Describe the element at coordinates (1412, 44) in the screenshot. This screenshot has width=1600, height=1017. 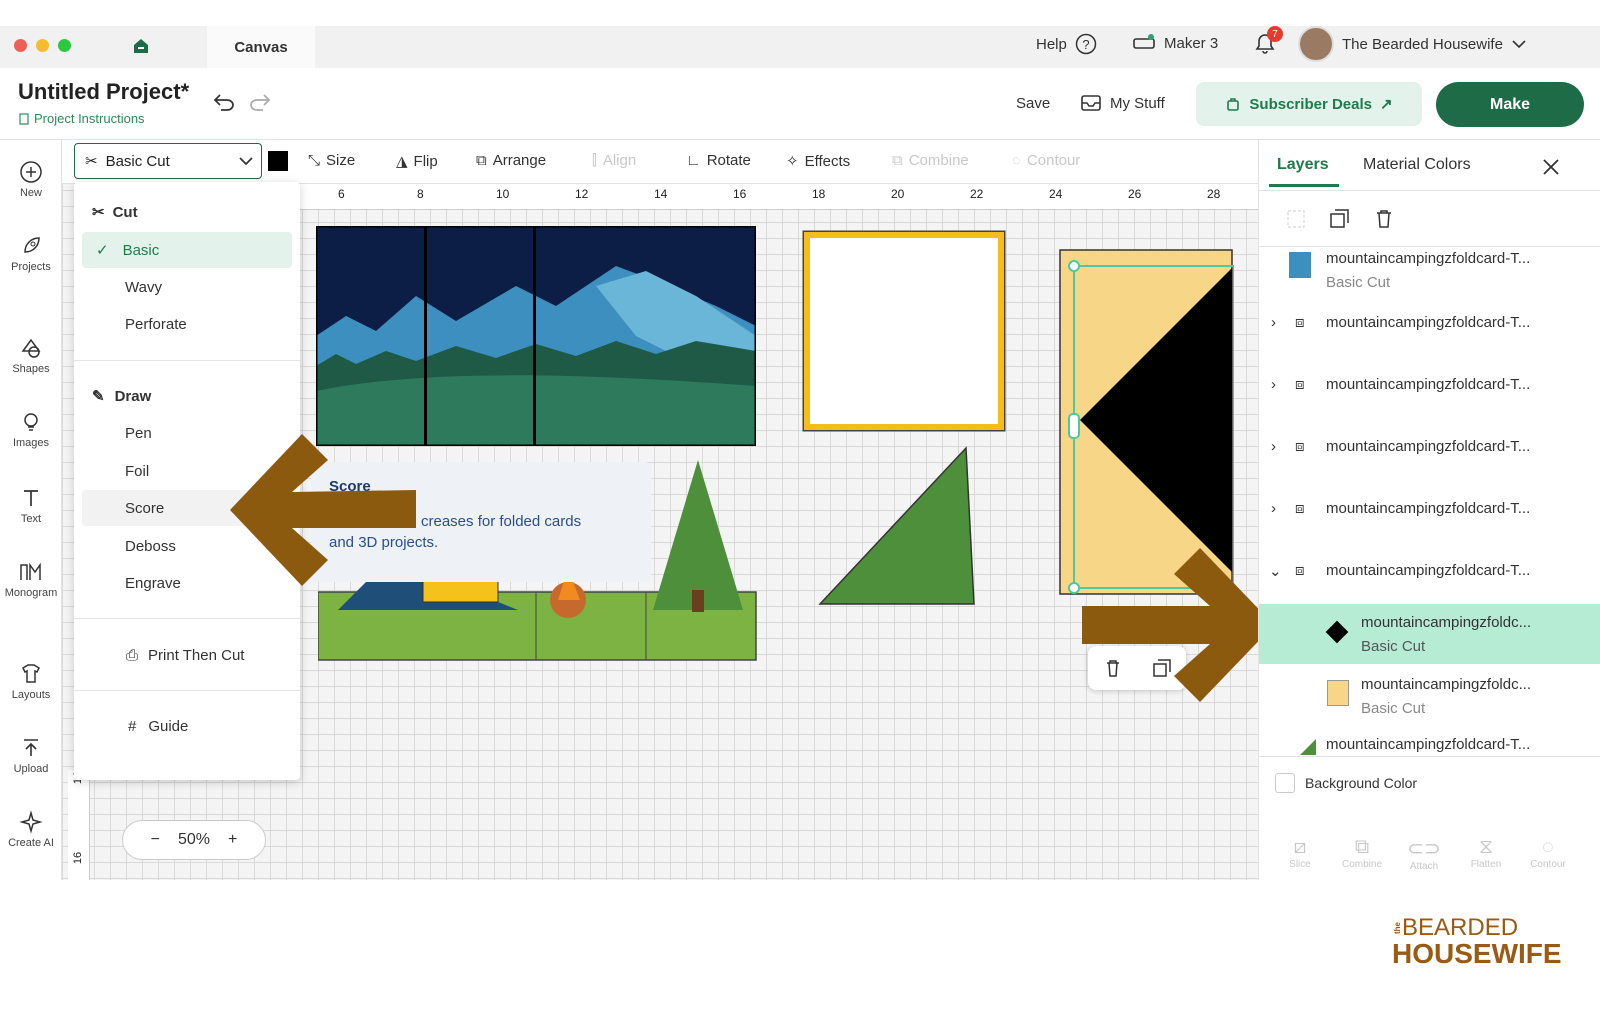
I see `user-menu: The Bearded Housewife` at that location.